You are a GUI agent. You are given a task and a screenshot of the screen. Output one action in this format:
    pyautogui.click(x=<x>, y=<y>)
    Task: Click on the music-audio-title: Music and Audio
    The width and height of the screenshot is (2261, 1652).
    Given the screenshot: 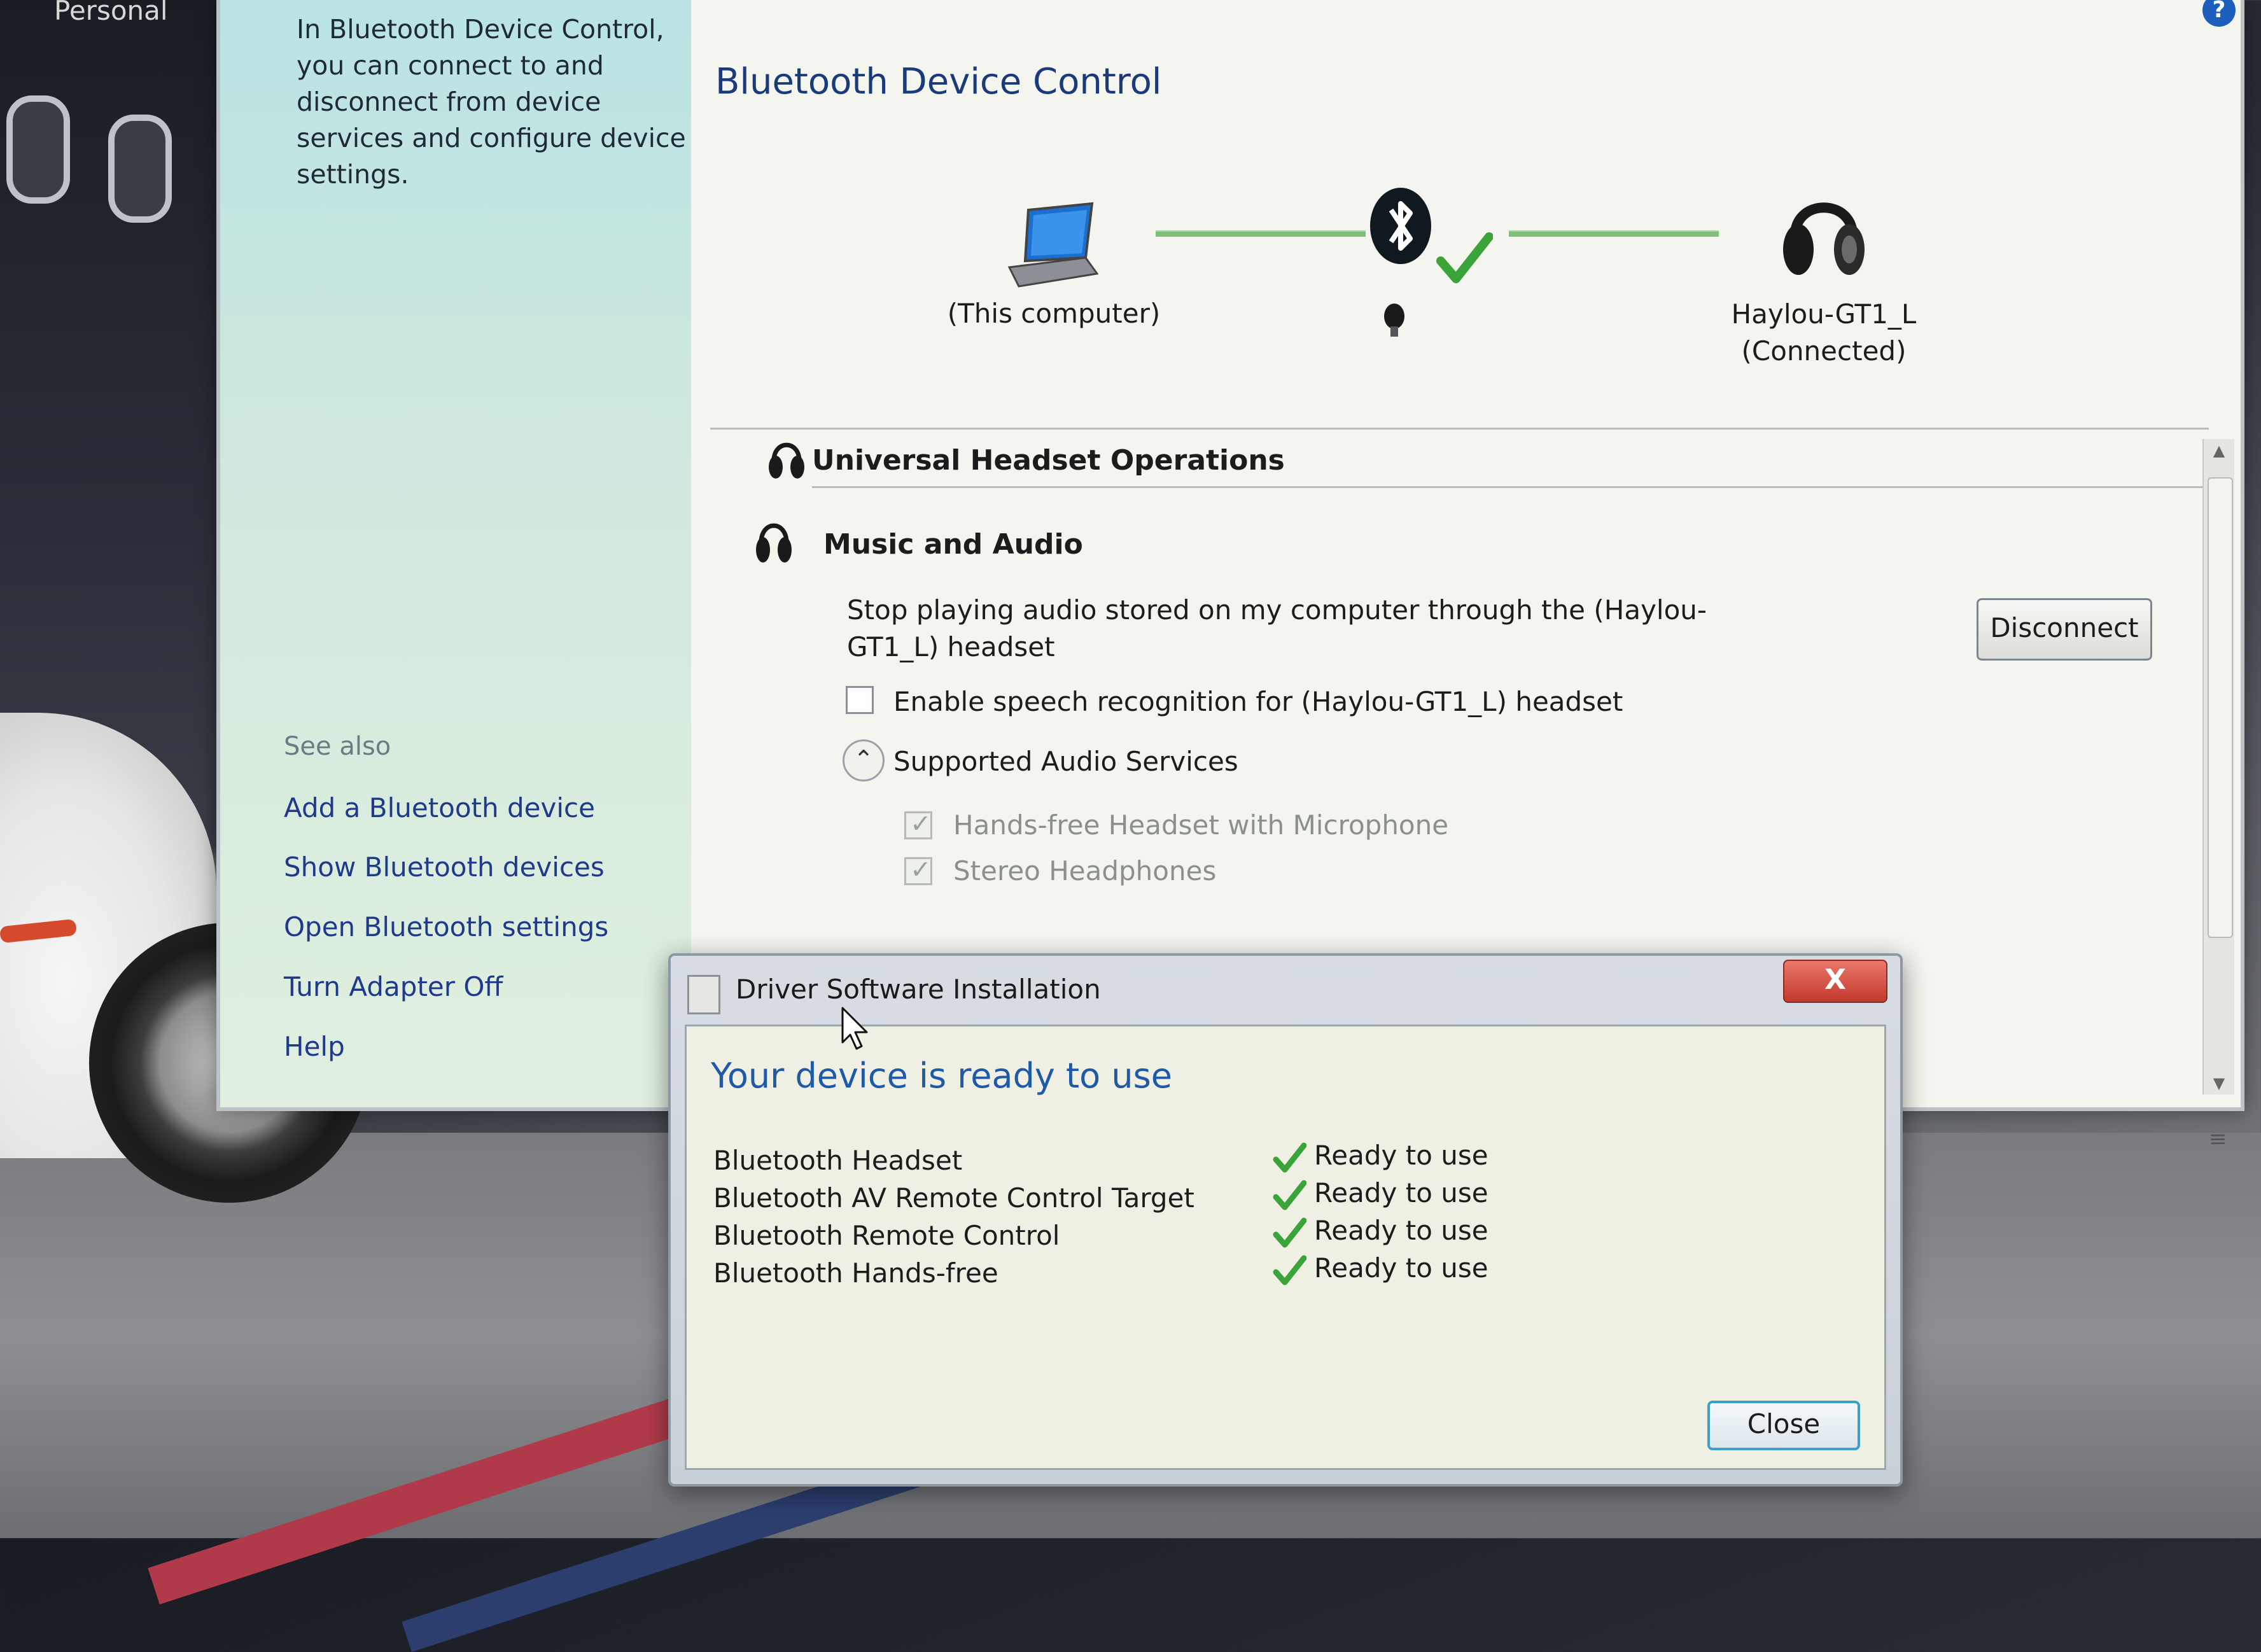 What is the action you would take?
    pyautogui.click(x=953, y=544)
    